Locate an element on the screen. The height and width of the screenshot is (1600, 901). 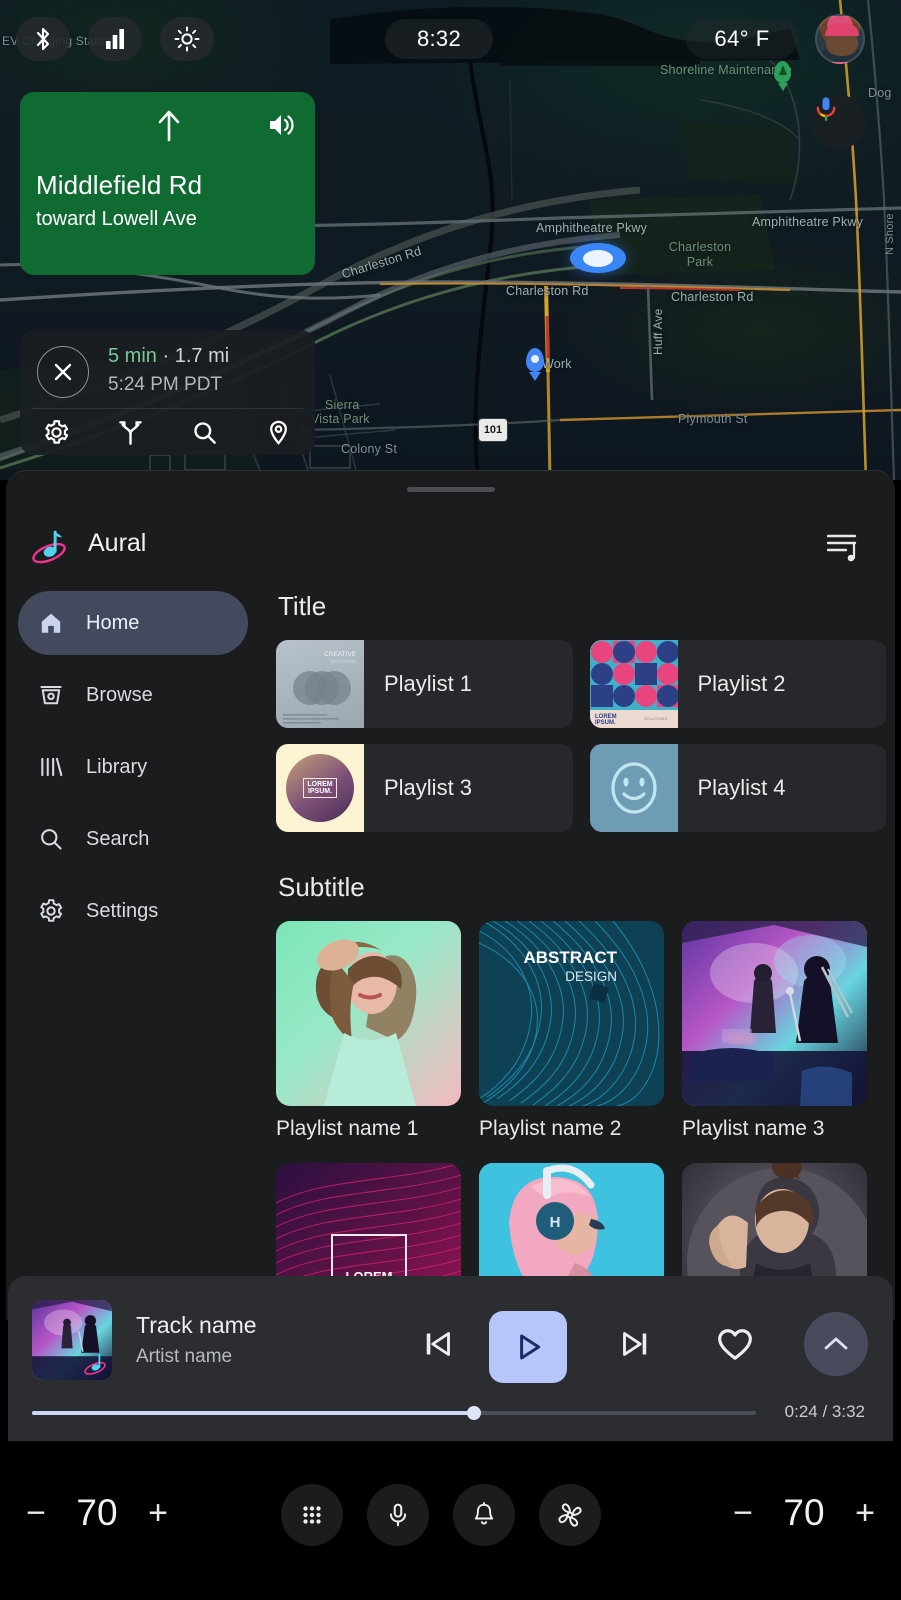
map-label: Plymouth St is located at coordinates (713, 419).